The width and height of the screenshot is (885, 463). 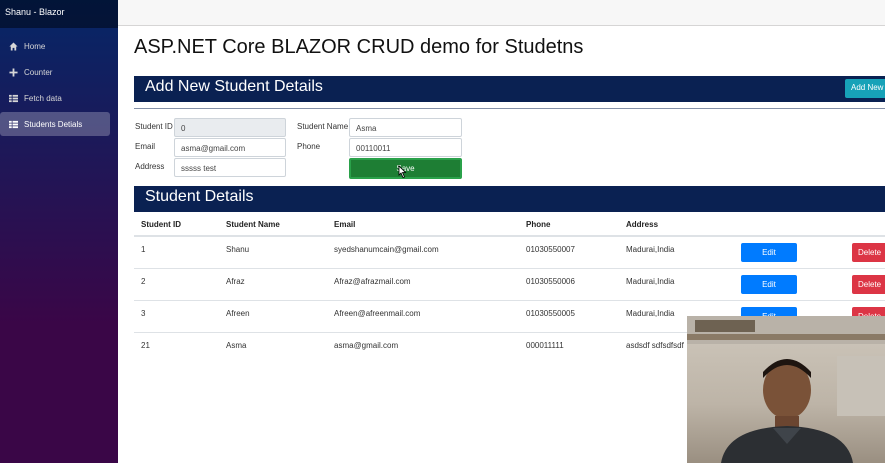 What do you see at coordinates (309, 146) in the screenshot?
I see `phone-label: Phone` at bounding box center [309, 146].